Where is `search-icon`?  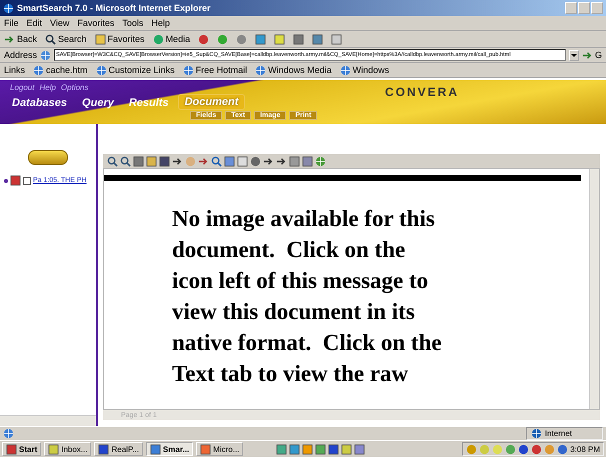 search-icon is located at coordinates (50, 39).